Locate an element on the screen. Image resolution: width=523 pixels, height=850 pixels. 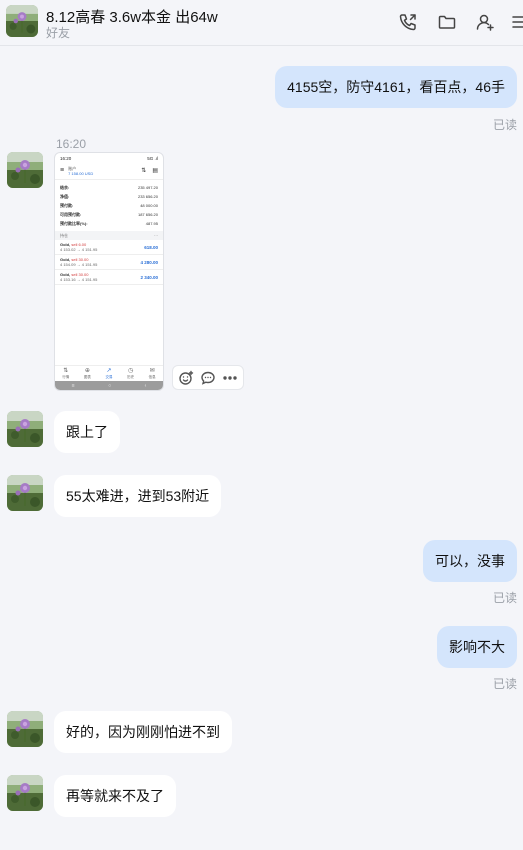
message-bubble-incoming: 再等就来不及了 is located at coordinates (115, 796).